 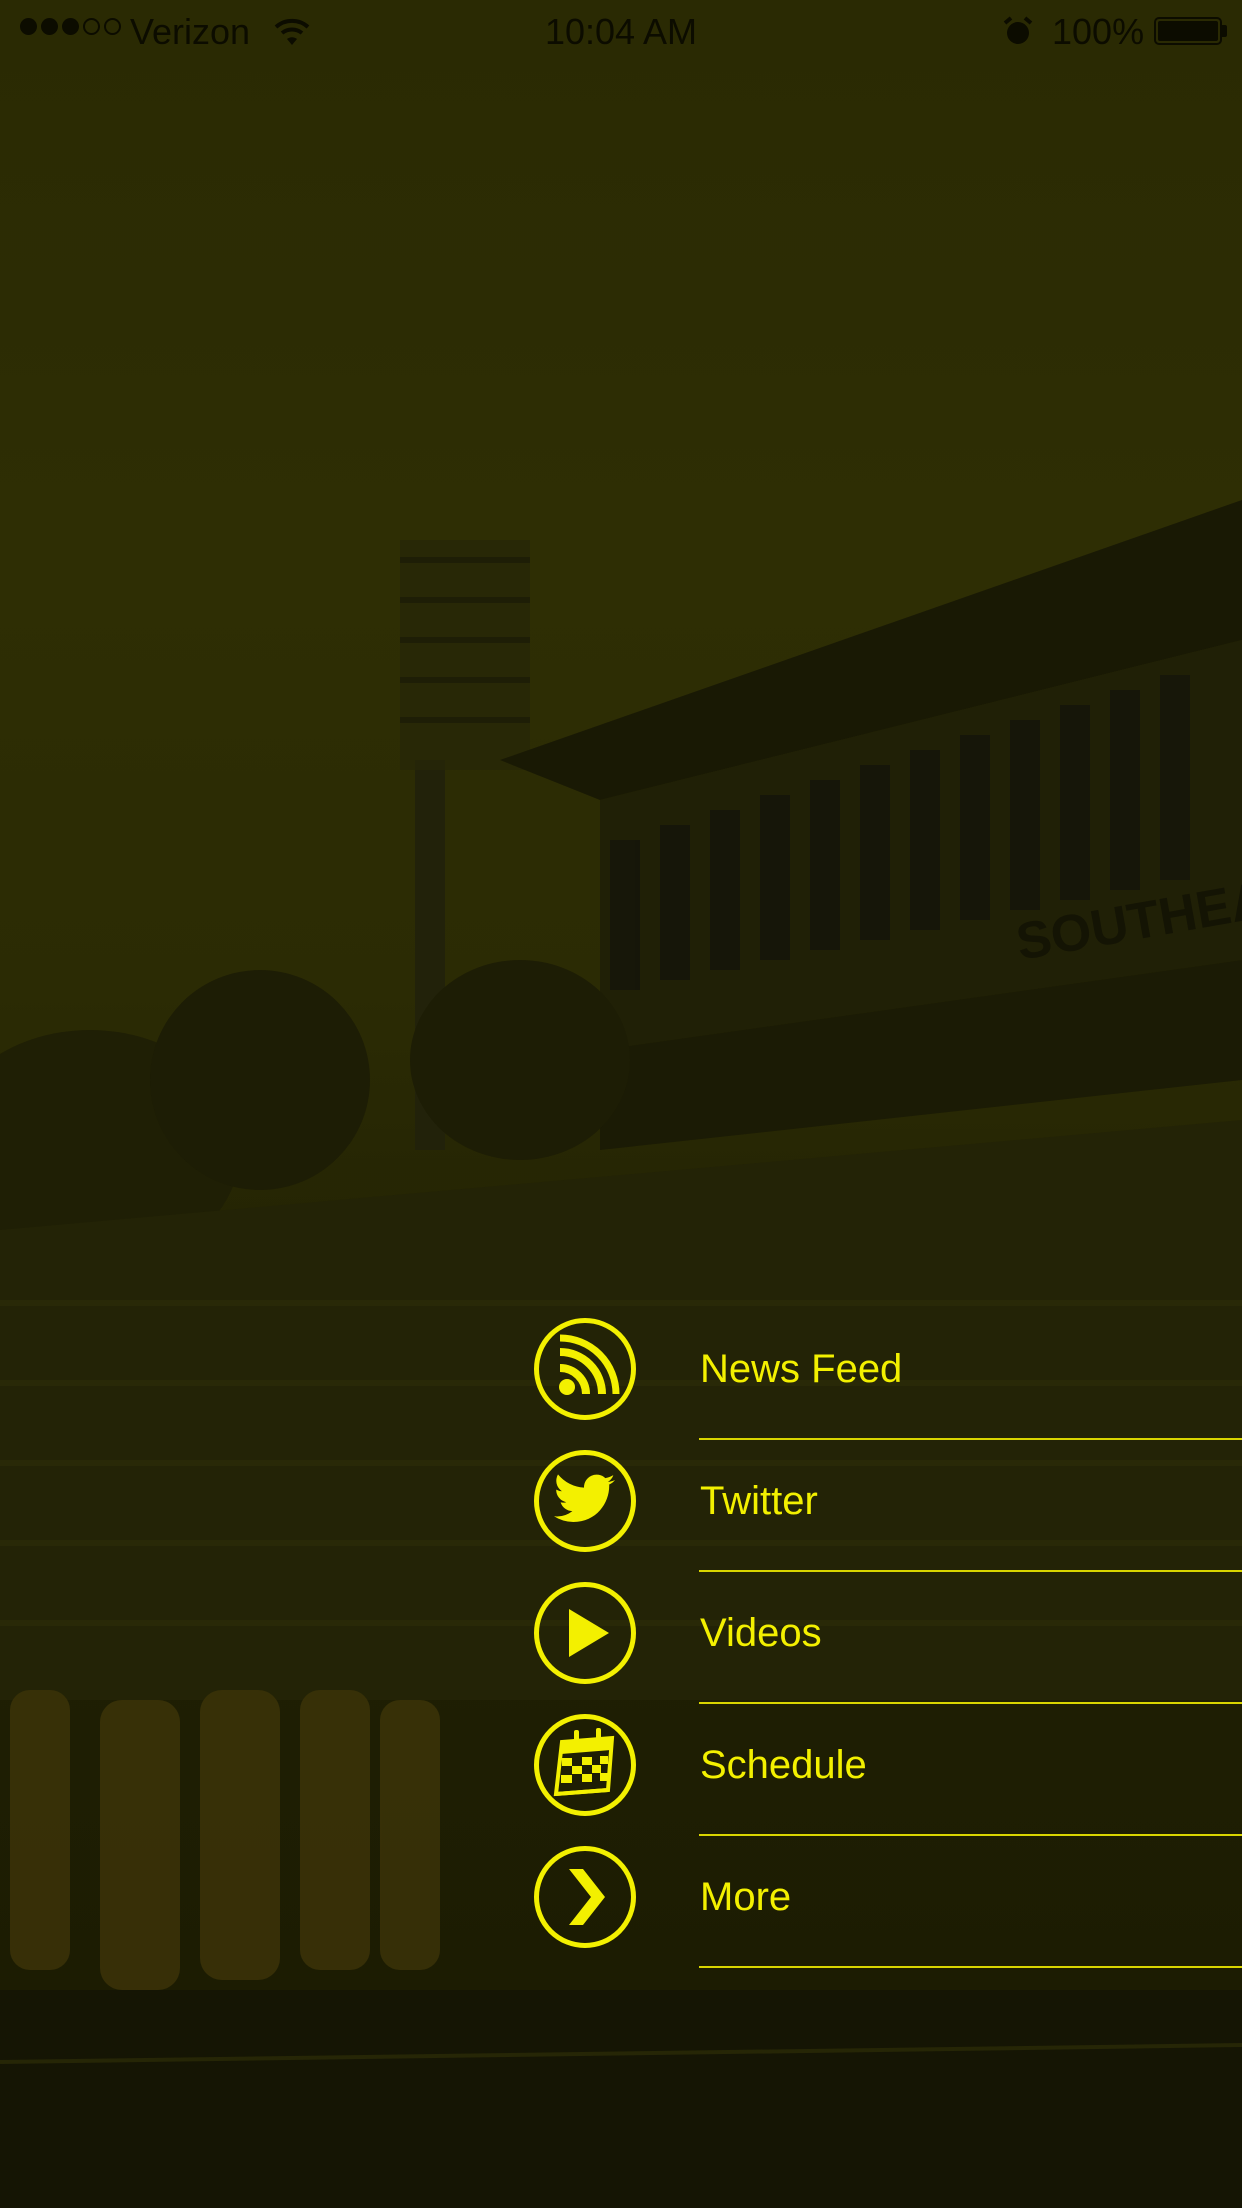 I want to click on play-icon, so click(x=585, y=1633).